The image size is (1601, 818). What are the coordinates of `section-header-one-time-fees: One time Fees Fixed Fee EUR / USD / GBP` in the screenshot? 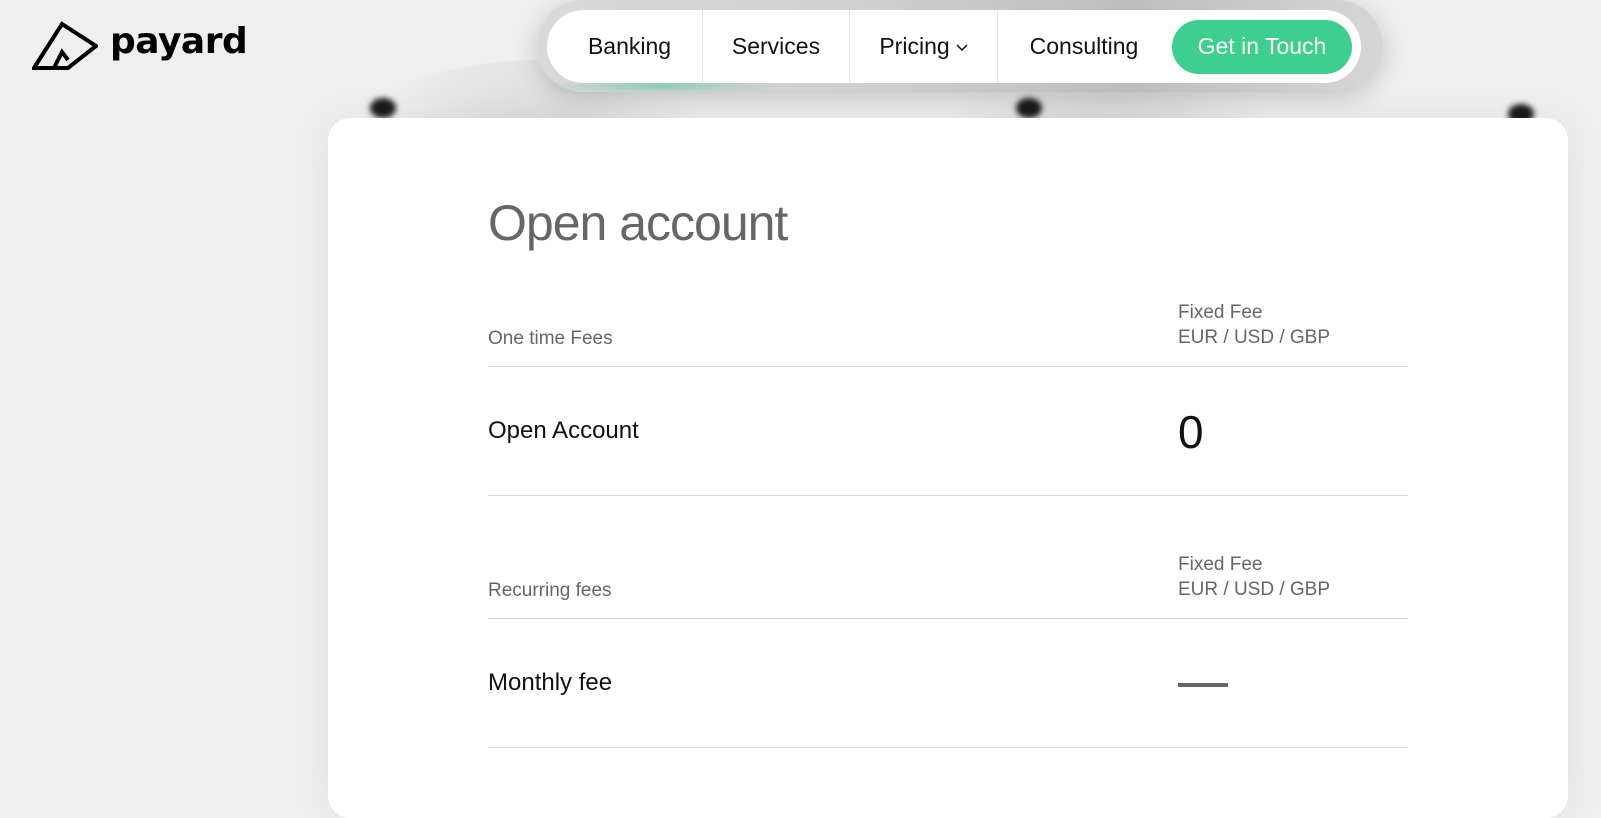 It's located at (948, 334).